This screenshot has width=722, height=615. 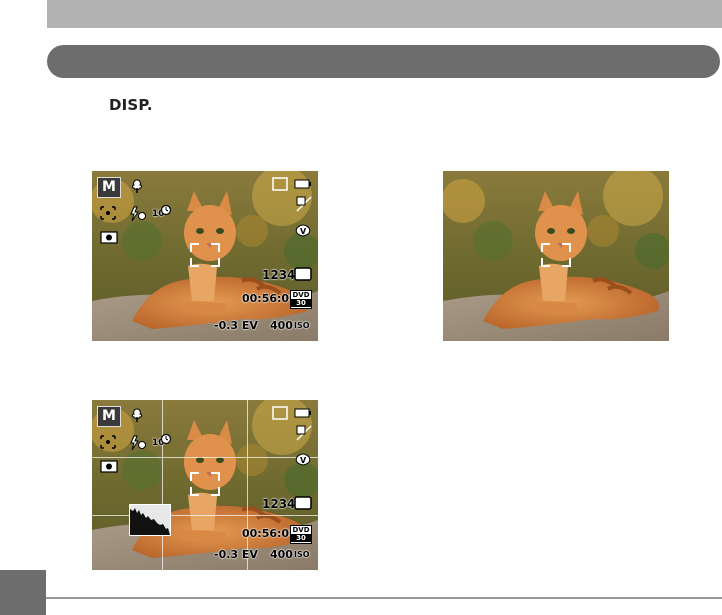 I want to click on page-tab, so click(x=23, y=592).